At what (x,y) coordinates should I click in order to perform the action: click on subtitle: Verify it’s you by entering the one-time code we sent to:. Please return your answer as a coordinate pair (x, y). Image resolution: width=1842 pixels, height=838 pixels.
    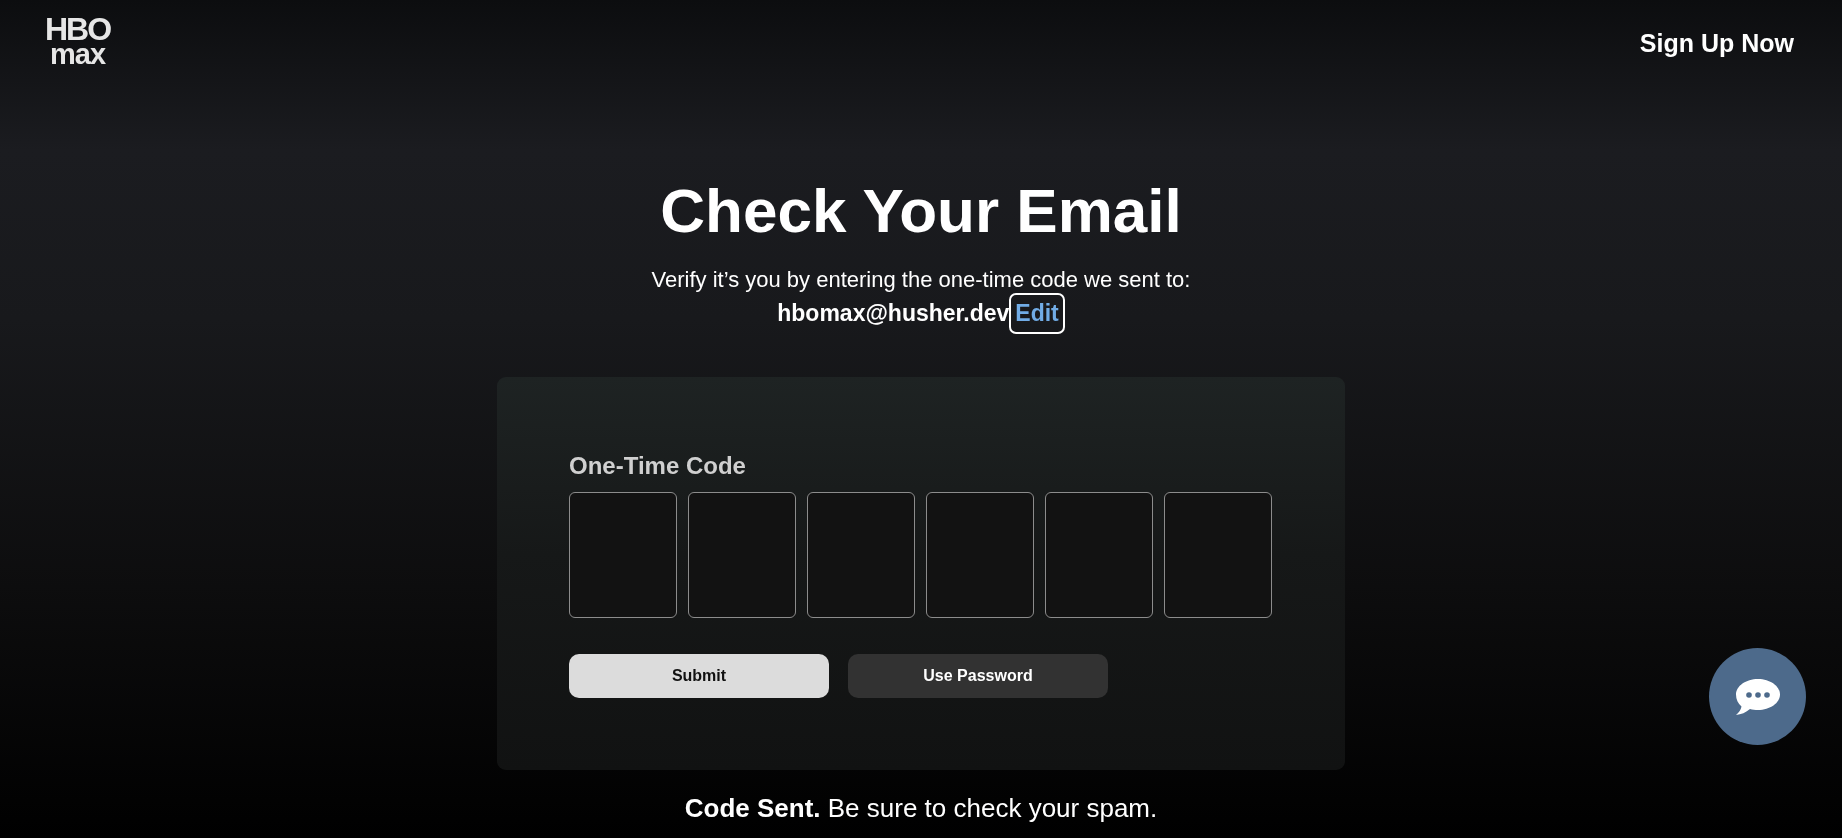
    Looking at the image, I should click on (921, 280).